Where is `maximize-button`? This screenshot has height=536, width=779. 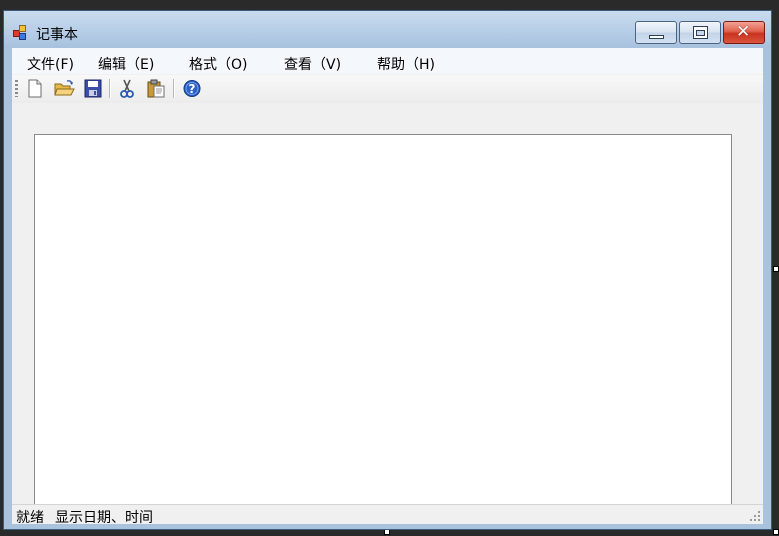 maximize-button is located at coordinates (700, 32).